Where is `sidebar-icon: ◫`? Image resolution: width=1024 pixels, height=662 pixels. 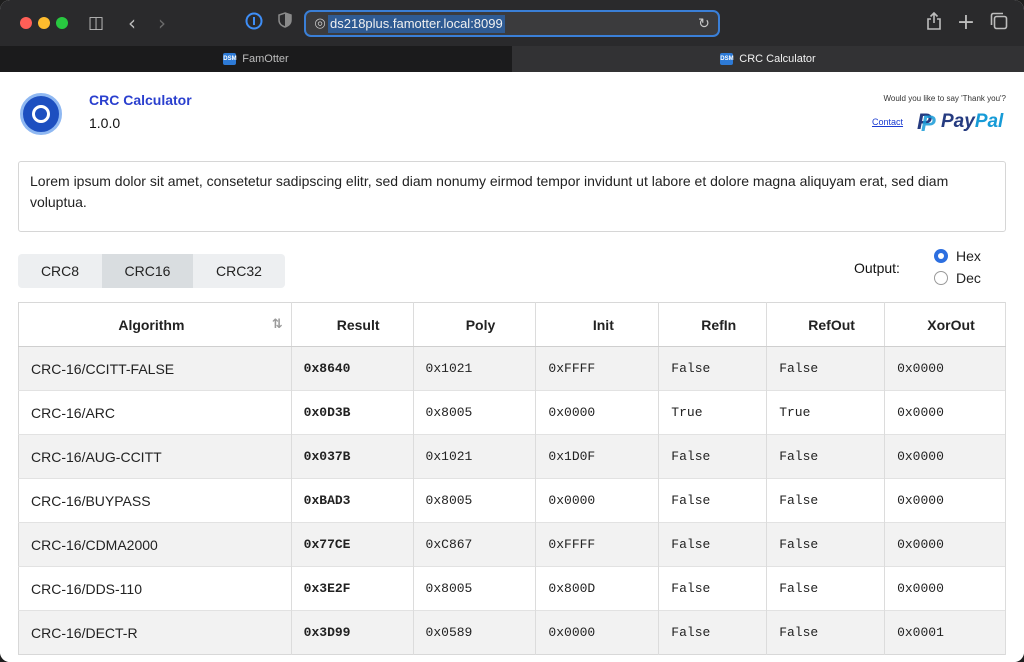 sidebar-icon: ◫ is located at coordinates (96, 23).